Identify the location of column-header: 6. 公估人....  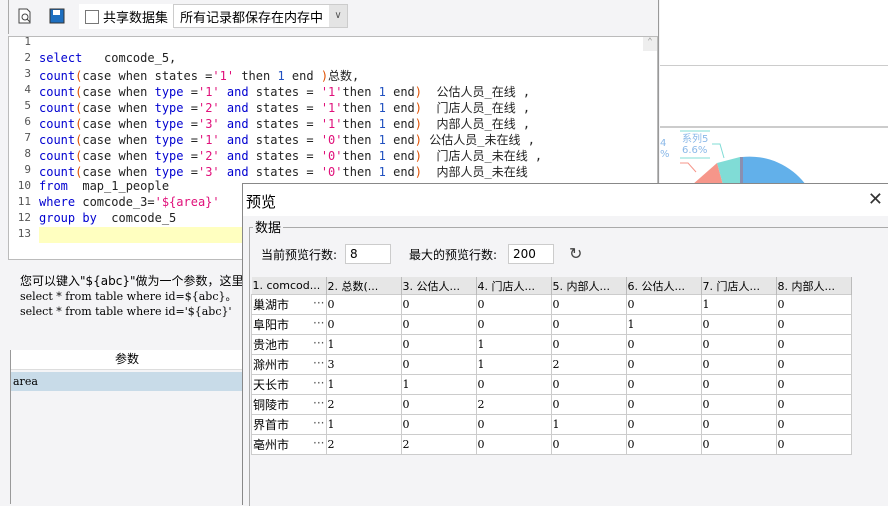
(664, 286).